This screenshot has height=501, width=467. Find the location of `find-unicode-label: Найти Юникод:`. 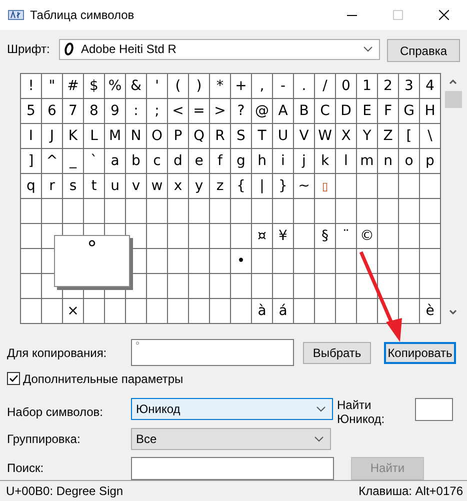

find-unicode-label: Найти Юникод: is located at coordinates (361, 412).